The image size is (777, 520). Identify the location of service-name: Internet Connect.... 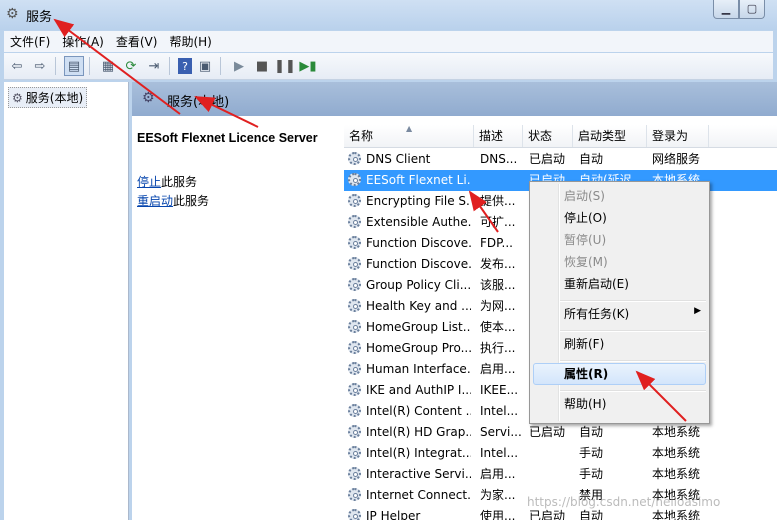
(418, 495).